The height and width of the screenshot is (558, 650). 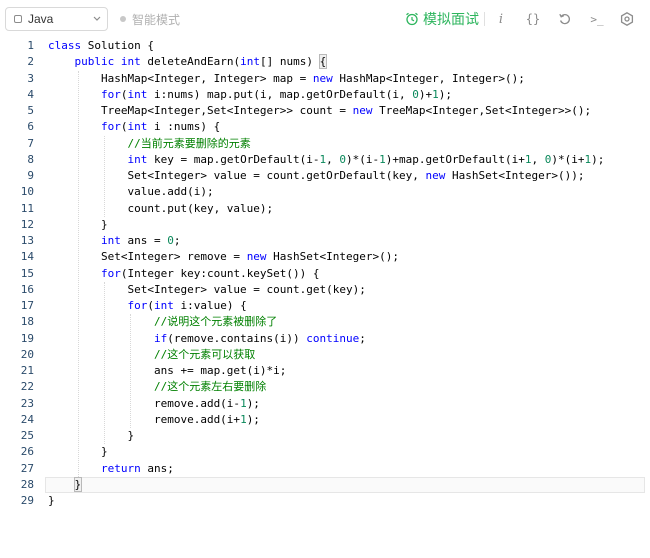 What do you see at coordinates (149, 144) in the screenshot?
I see `code-text: //当前元素要删除的元素` at bounding box center [149, 144].